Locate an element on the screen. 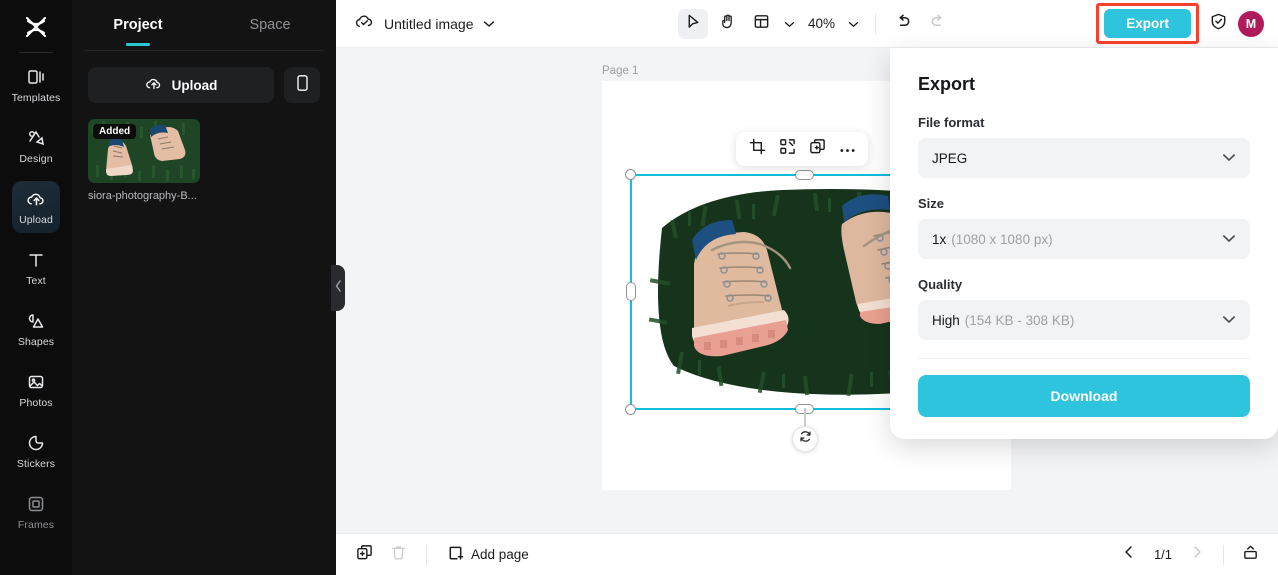 The image size is (1278, 575). delete-page-button is located at coordinates (398, 555).